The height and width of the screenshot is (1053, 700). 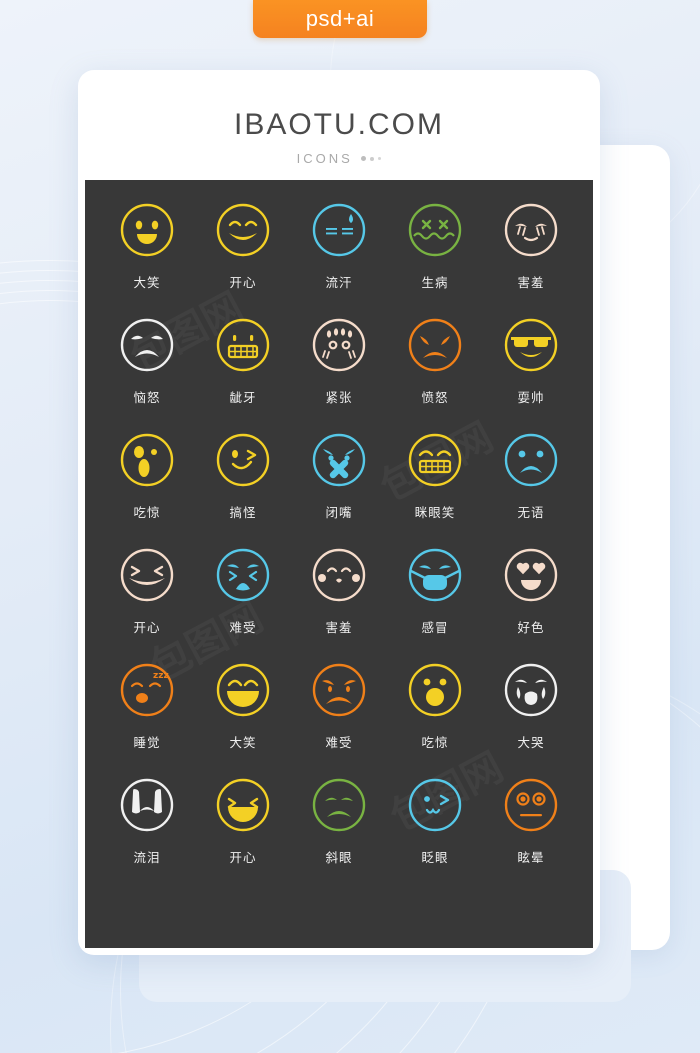 I want to click on icon-cell-daxiao: 大笑, so click(x=147, y=251).